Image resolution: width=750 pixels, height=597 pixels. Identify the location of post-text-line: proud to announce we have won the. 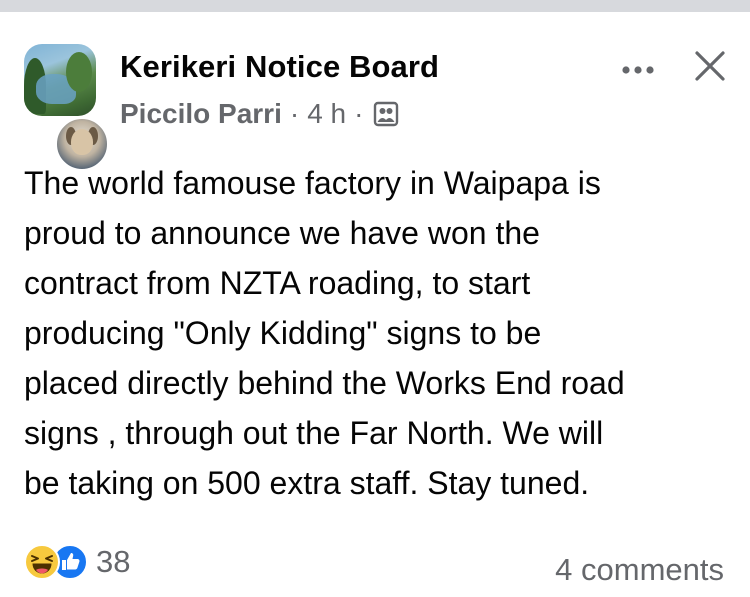
(282, 233).